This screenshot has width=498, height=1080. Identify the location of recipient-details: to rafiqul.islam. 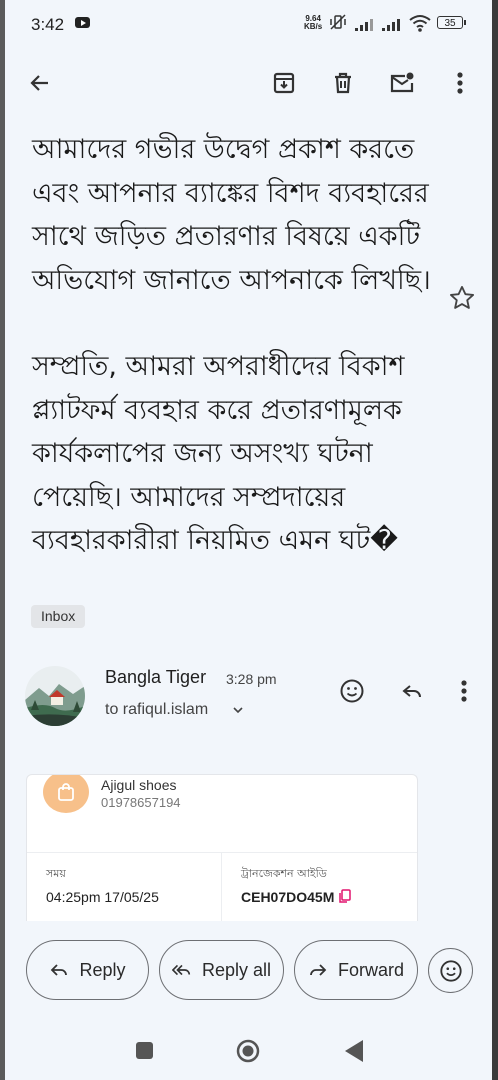
(156, 710).